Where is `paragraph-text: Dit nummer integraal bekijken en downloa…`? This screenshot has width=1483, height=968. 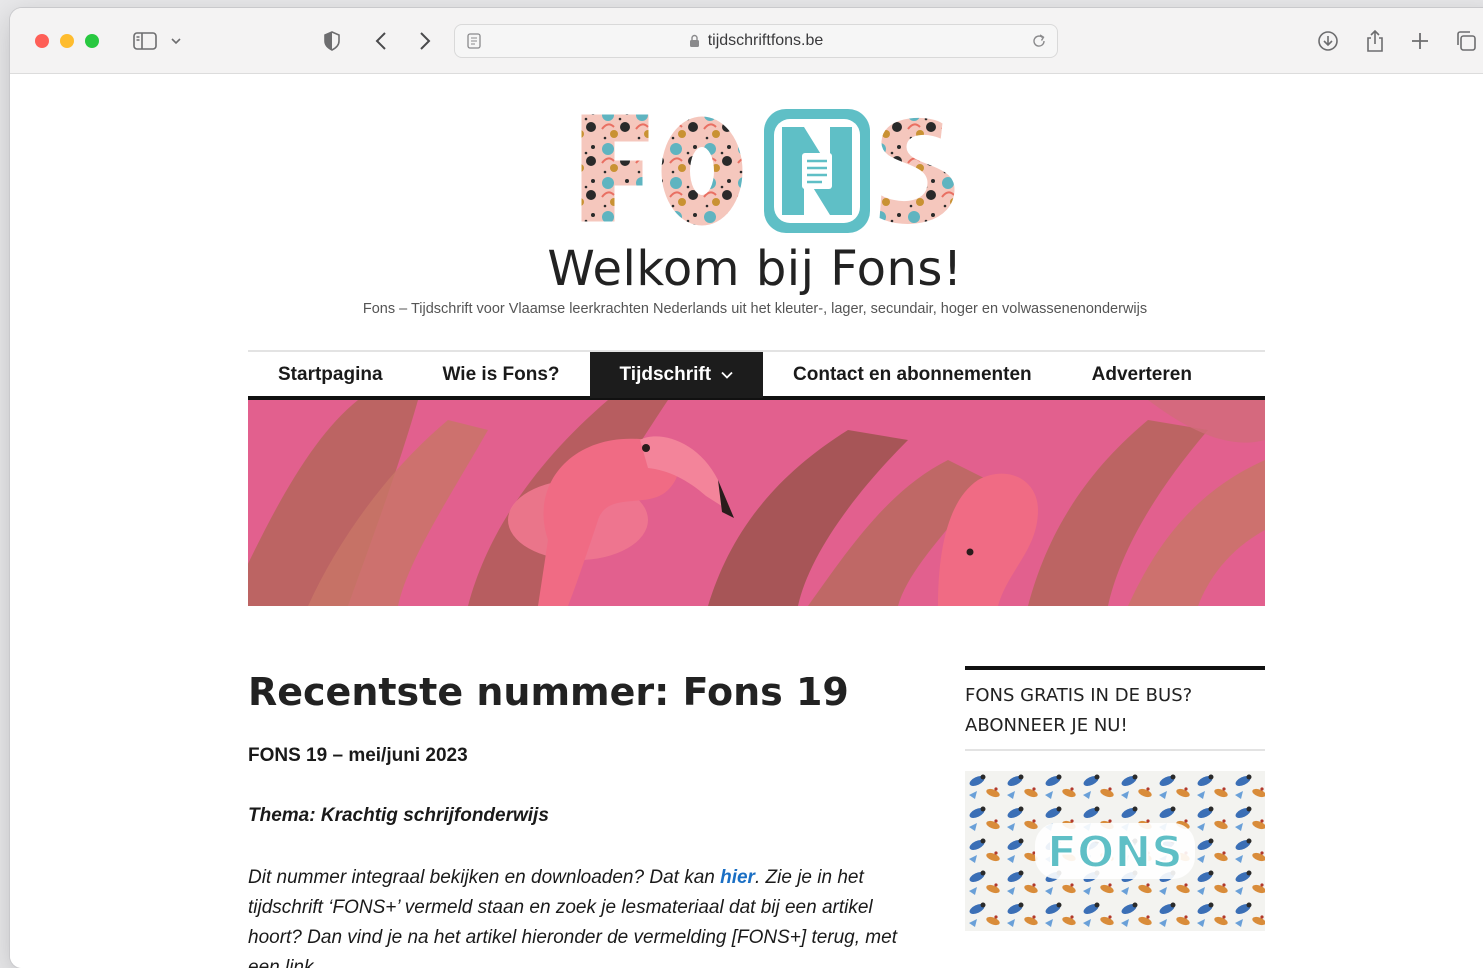
paragraph-text: Dit nummer integraal bekijken en downloa… is located at coordinates (484, 877).